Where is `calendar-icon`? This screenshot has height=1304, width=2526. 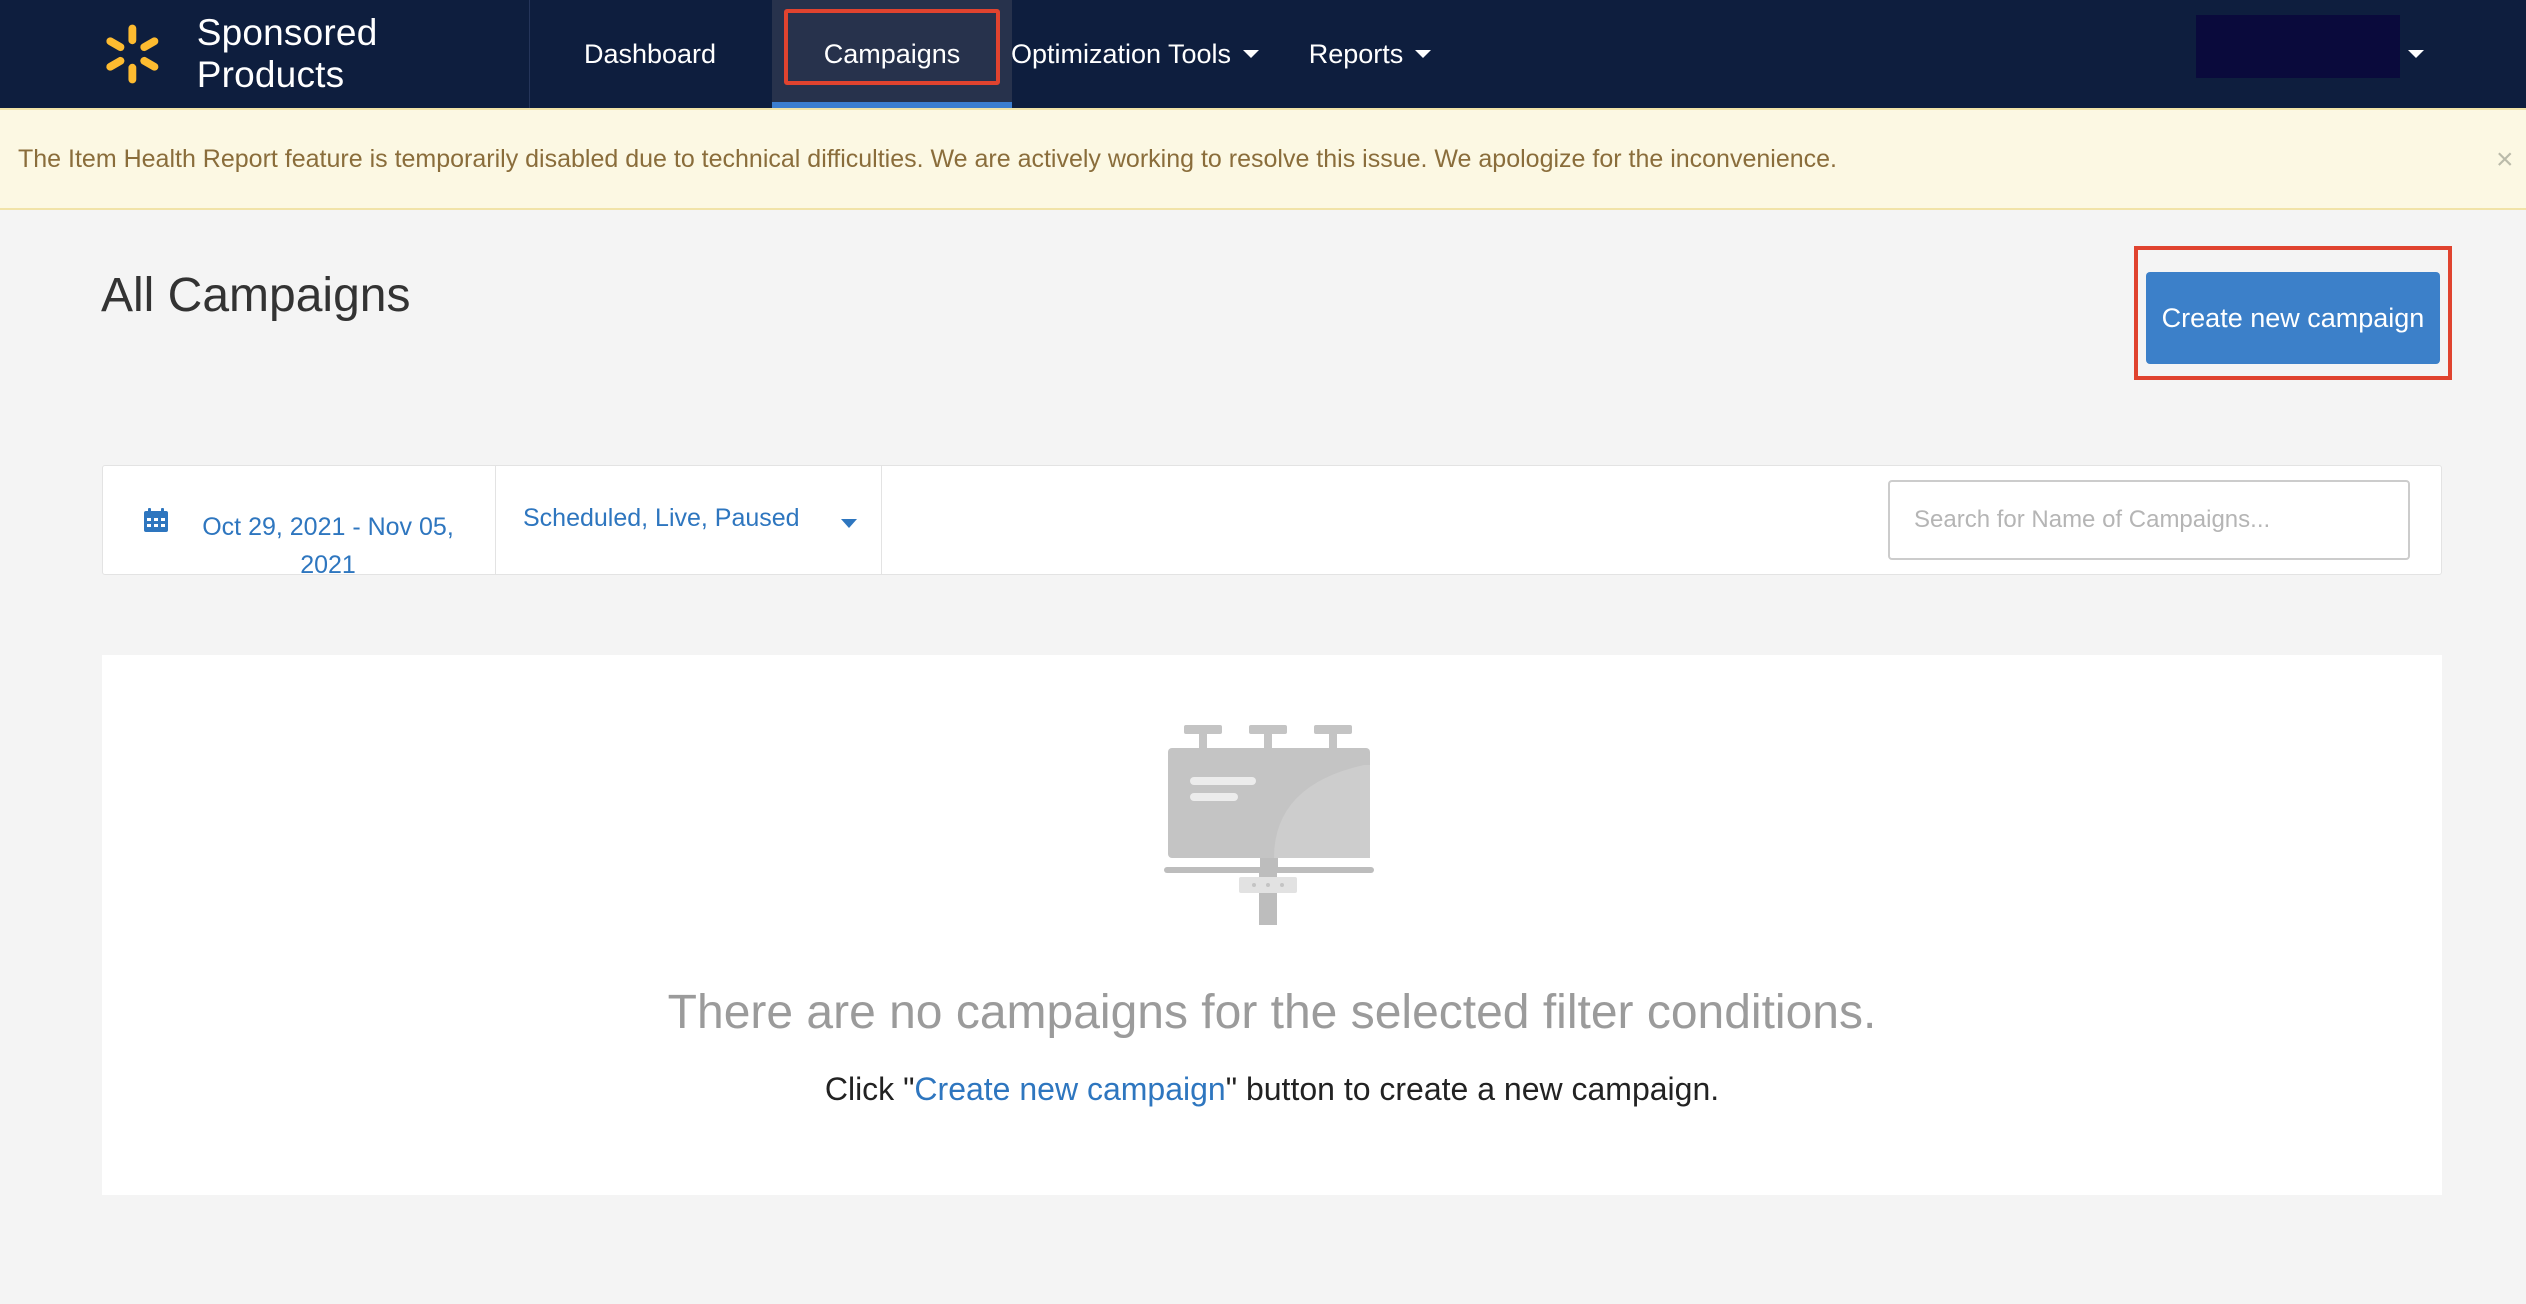 calendar-icon is located at coordinates (156, 520).